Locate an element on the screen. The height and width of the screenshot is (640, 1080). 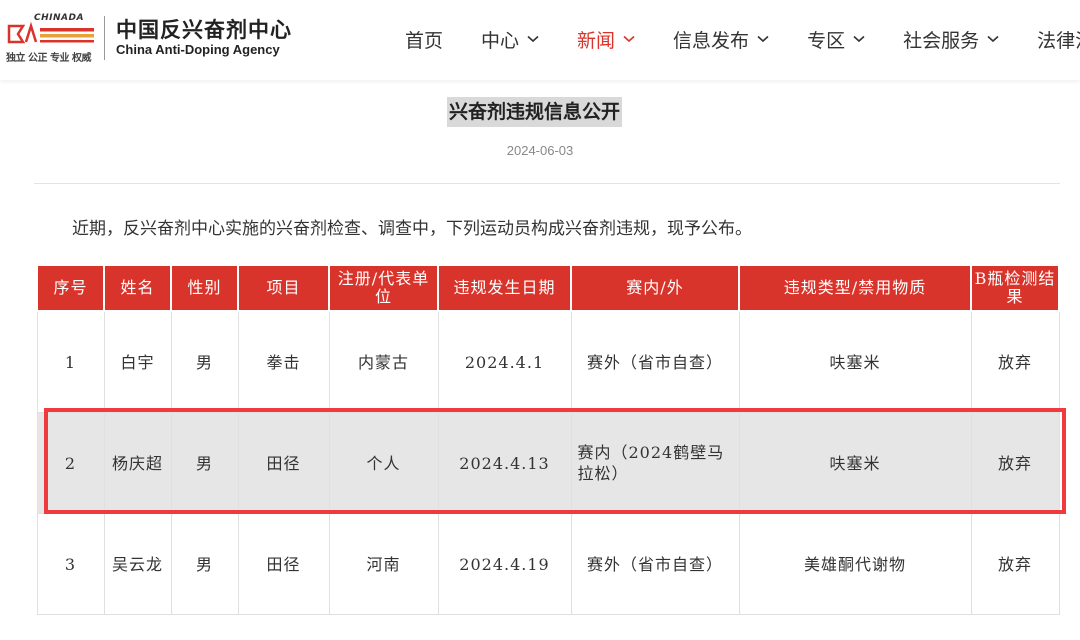
cell-date: 2024.4.13 is located at coordinates (504, 463).